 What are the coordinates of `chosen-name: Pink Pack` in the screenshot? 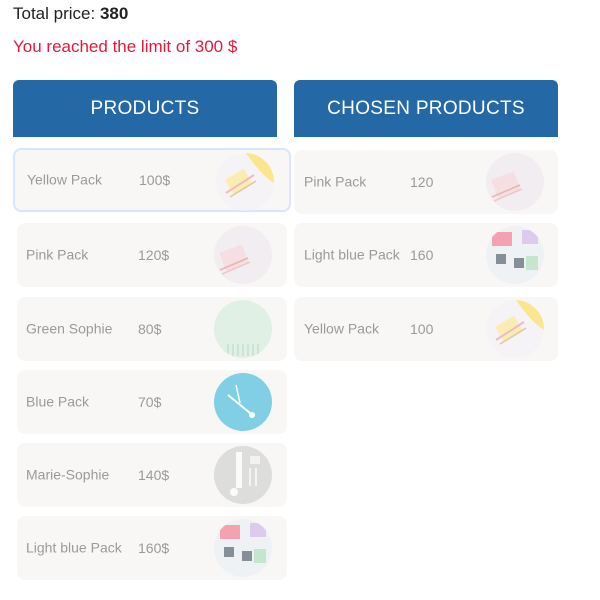 It's located at (335, 181).